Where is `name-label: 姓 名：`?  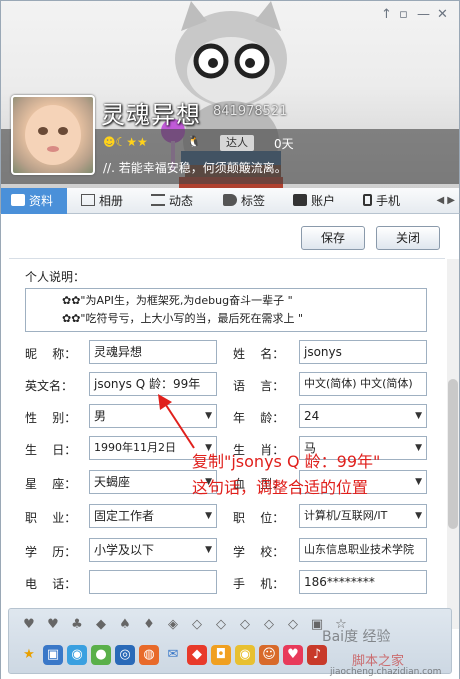
name-label: 姓 名： is located at coordinates (259, 354).